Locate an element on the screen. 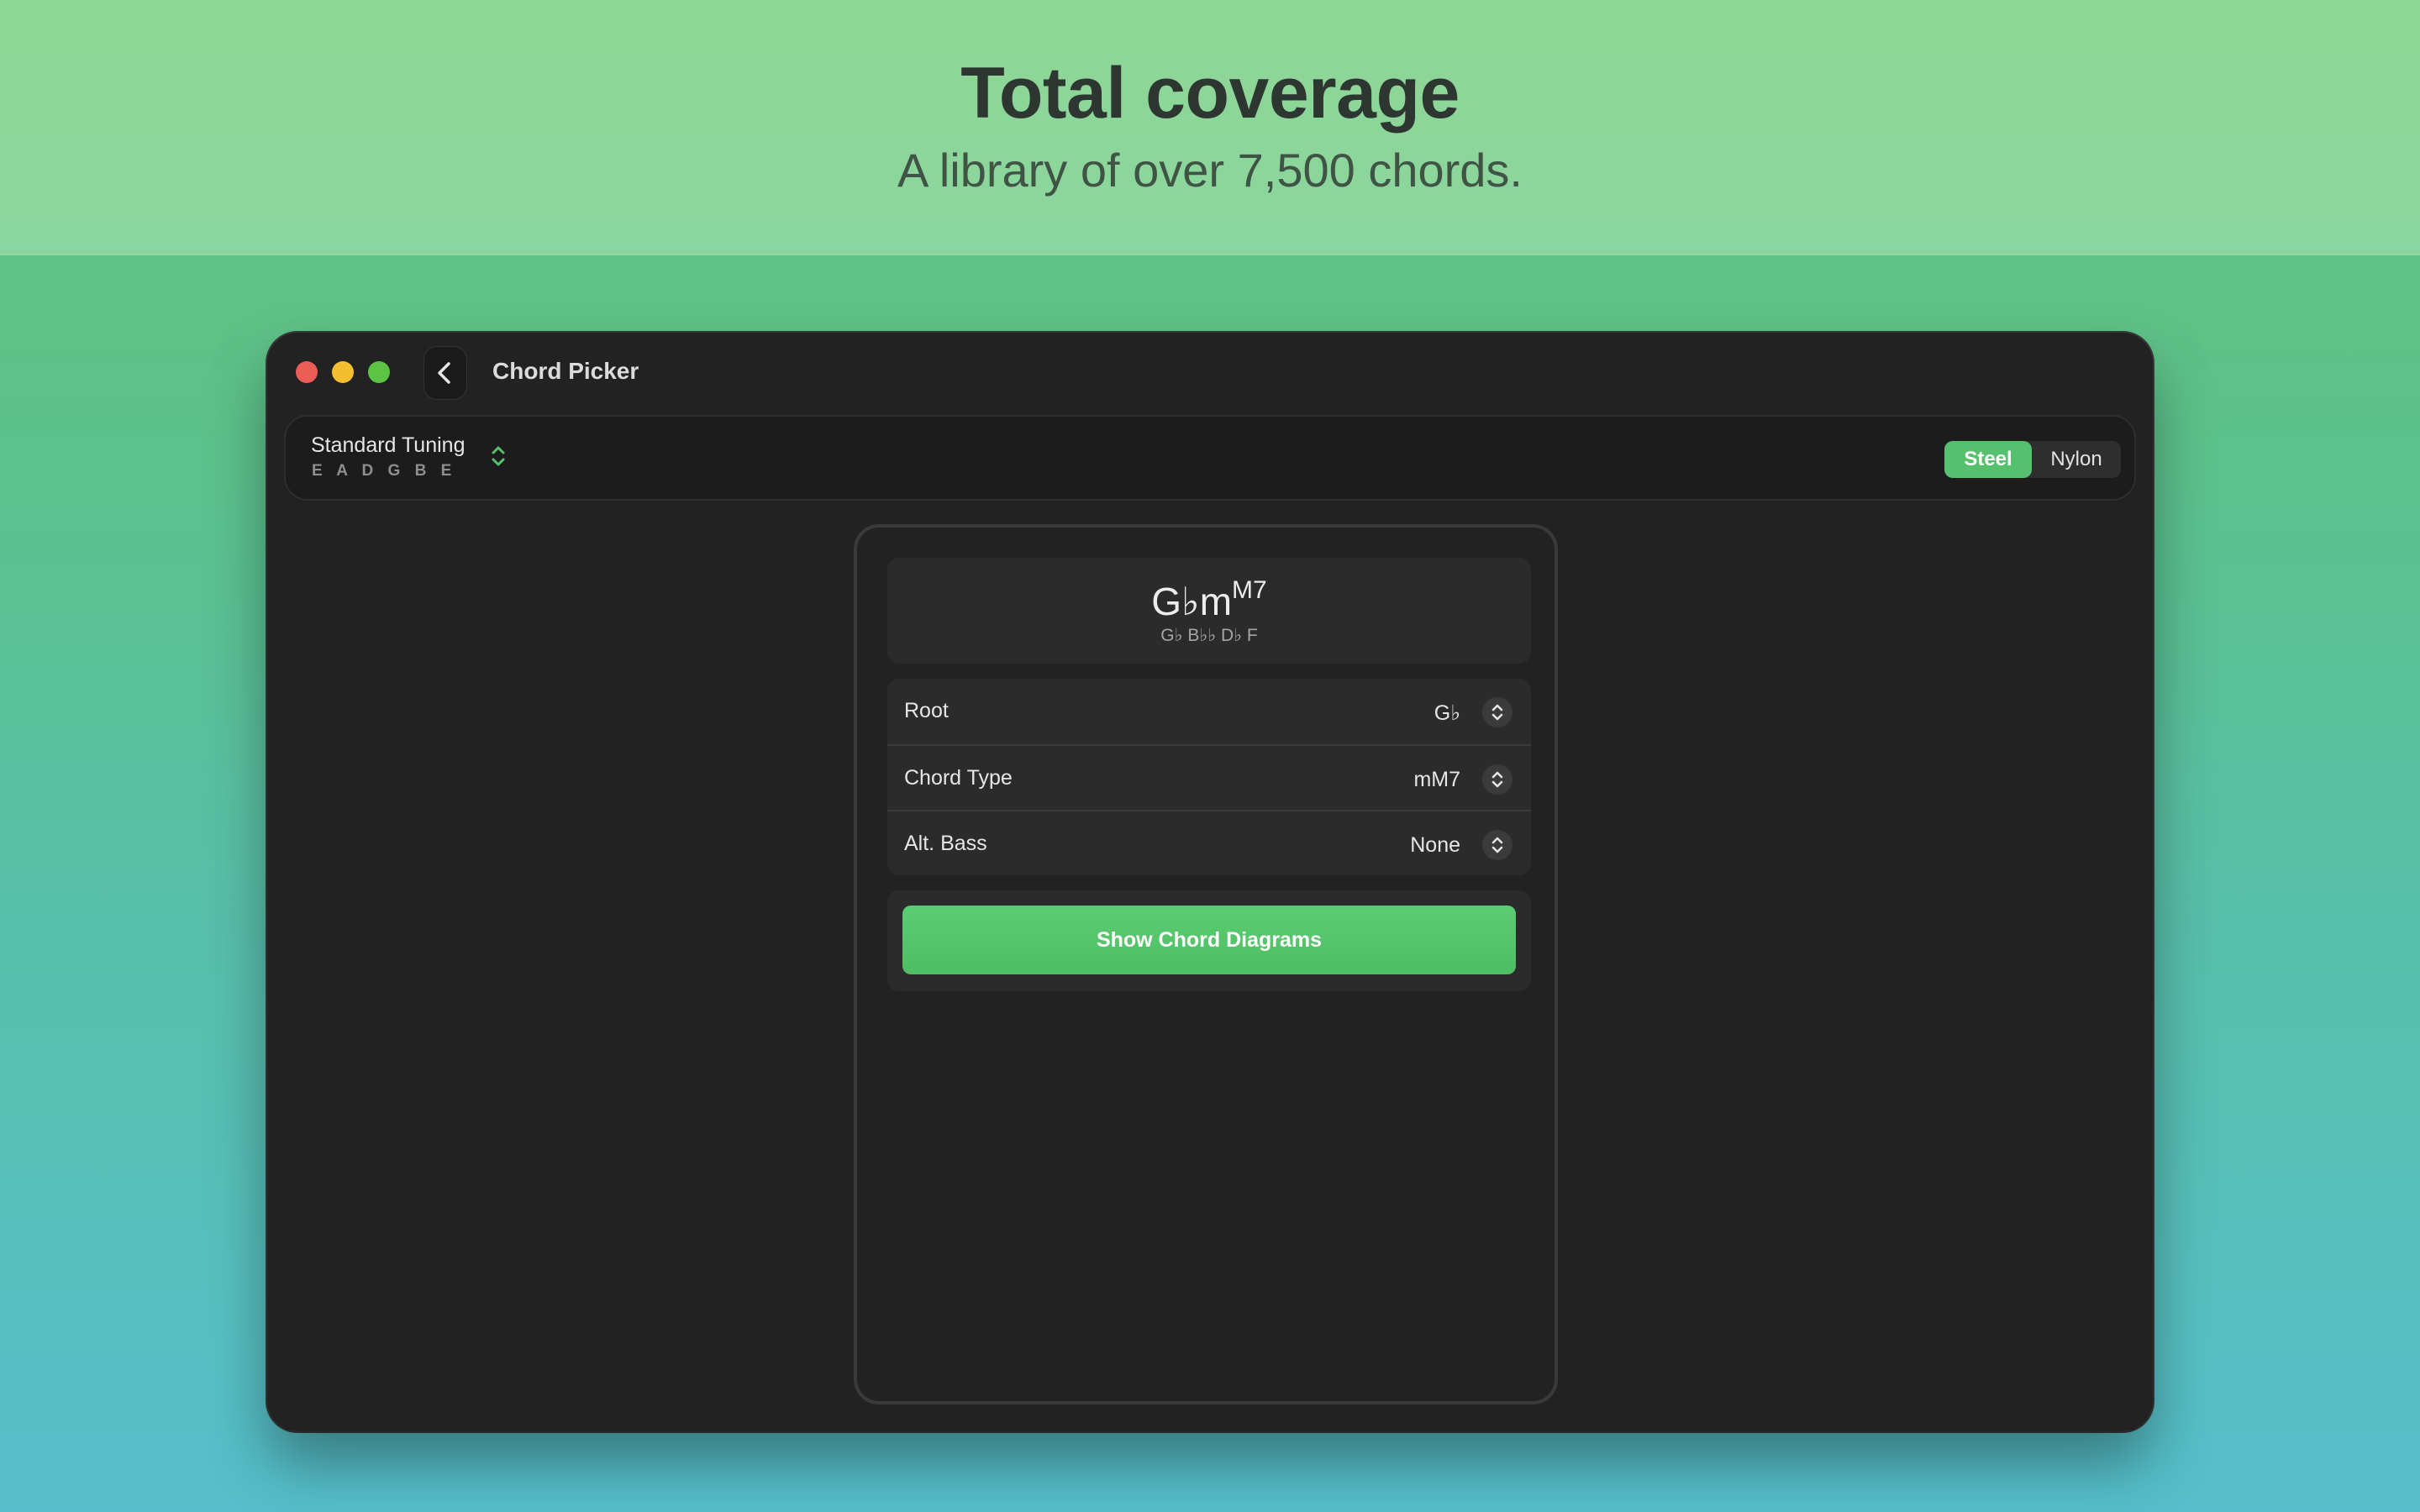  root-label: Root is located at coordinates (927, 710).